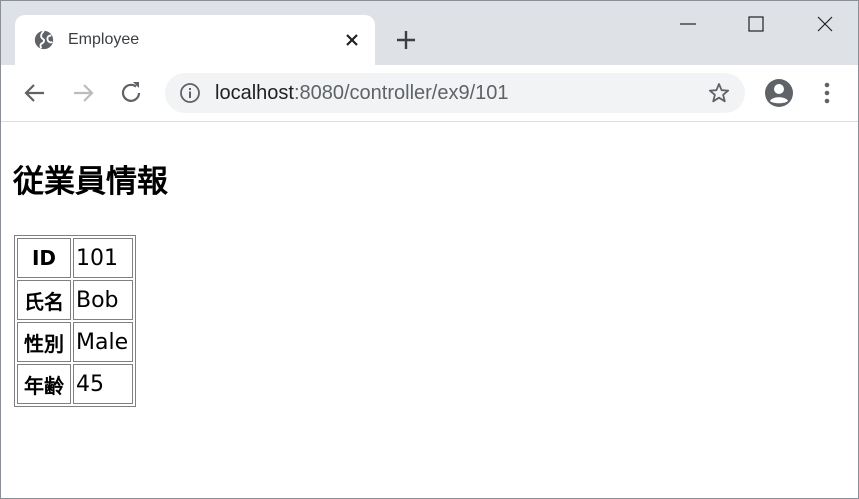  Describe the element at coordinates (35, 93) in the screenshot. I see `back-icon` at that location.